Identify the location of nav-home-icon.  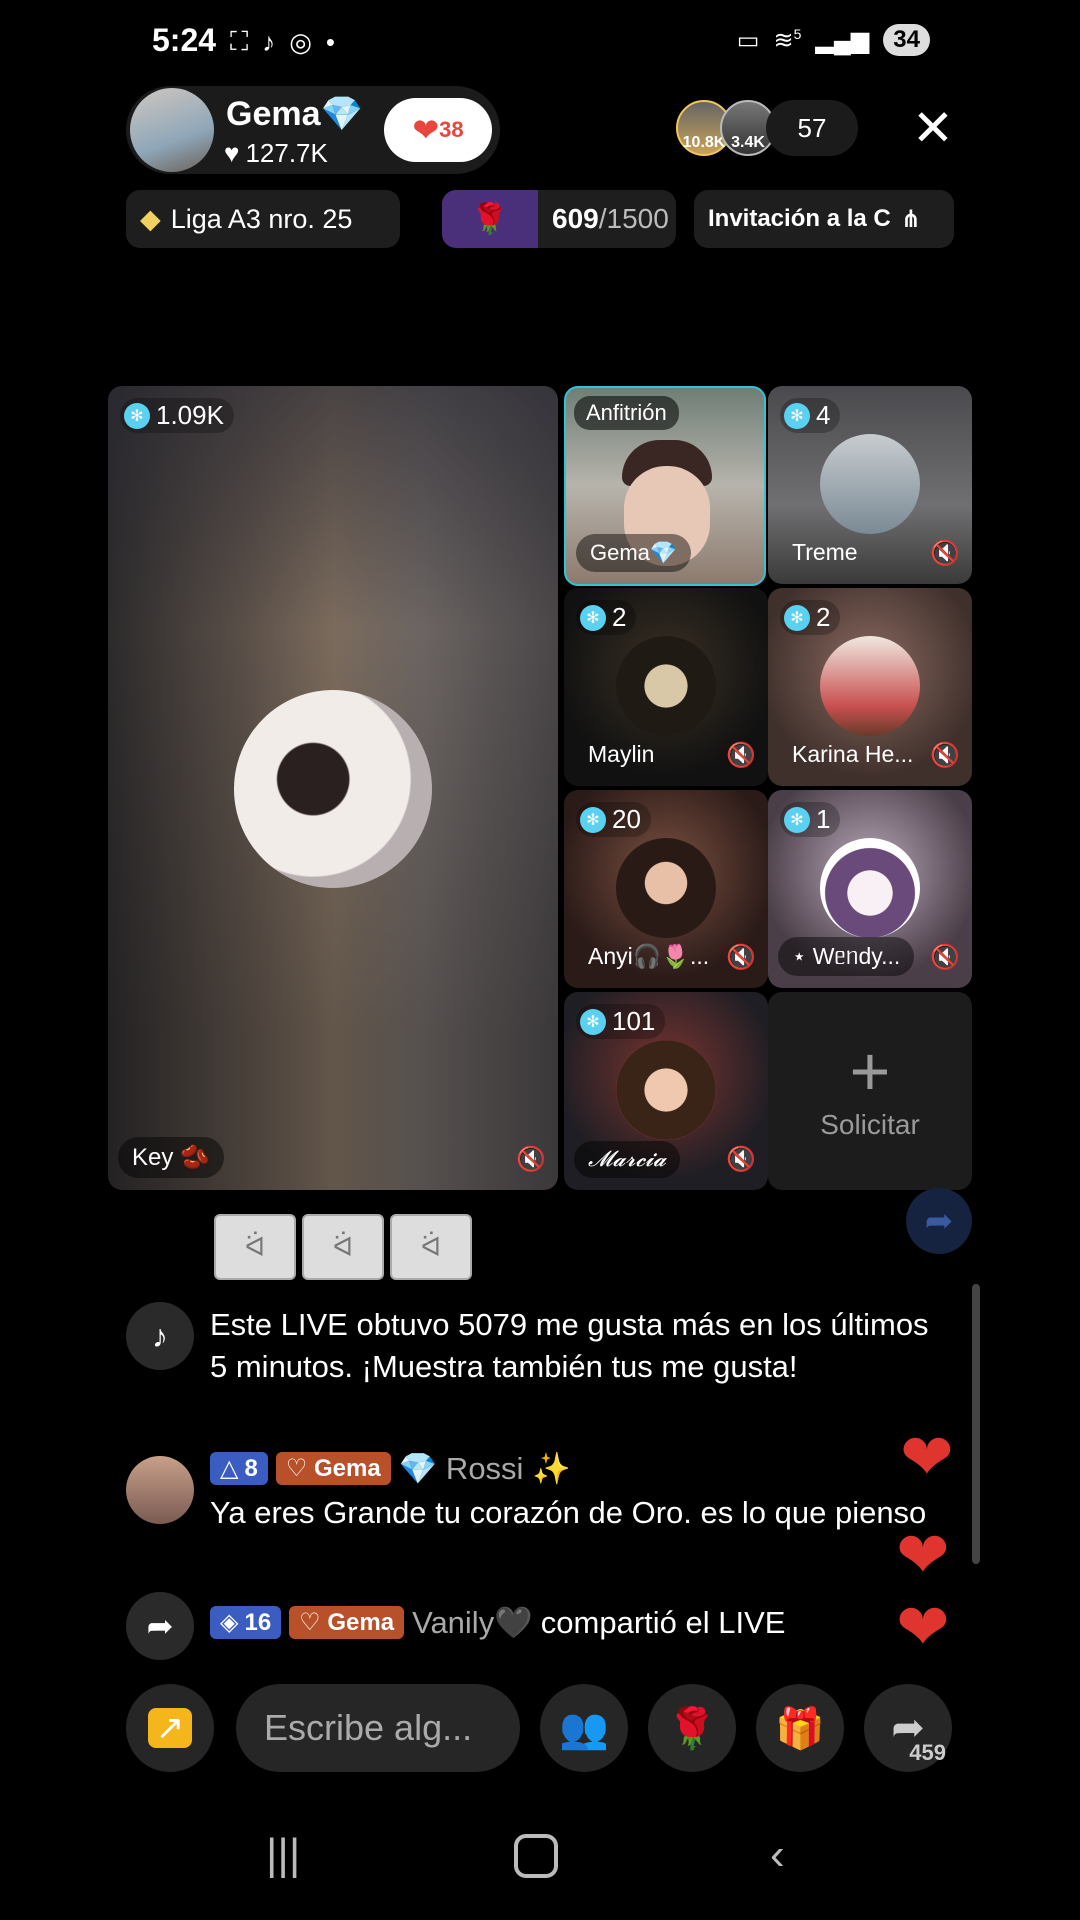
(536, 1856).